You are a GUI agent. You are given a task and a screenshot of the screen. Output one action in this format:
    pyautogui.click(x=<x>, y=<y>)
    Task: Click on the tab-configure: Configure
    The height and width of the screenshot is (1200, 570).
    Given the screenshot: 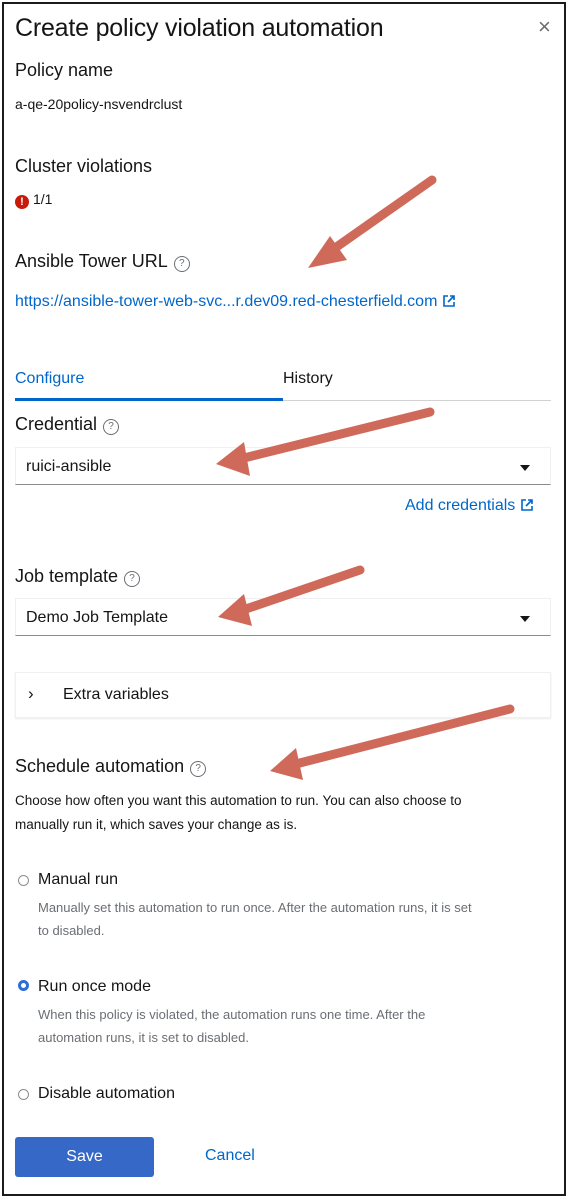 What is the action you would take?
    pyautogui.click(x=49, y=379)
    